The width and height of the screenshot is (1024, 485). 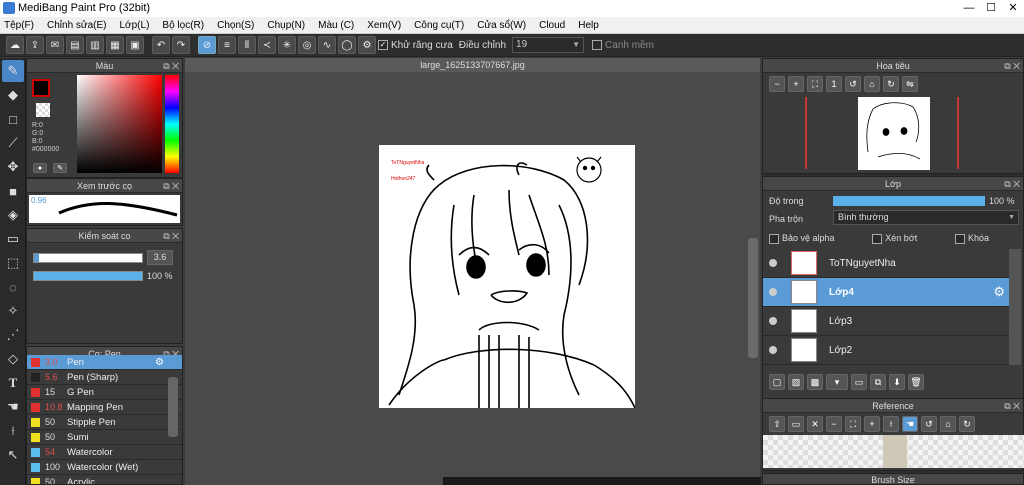 What do you see at coordinates (602, 481) in the screenshot?
I see `canvas-horizontal-scrollbar` at bounding box center [602, 481].